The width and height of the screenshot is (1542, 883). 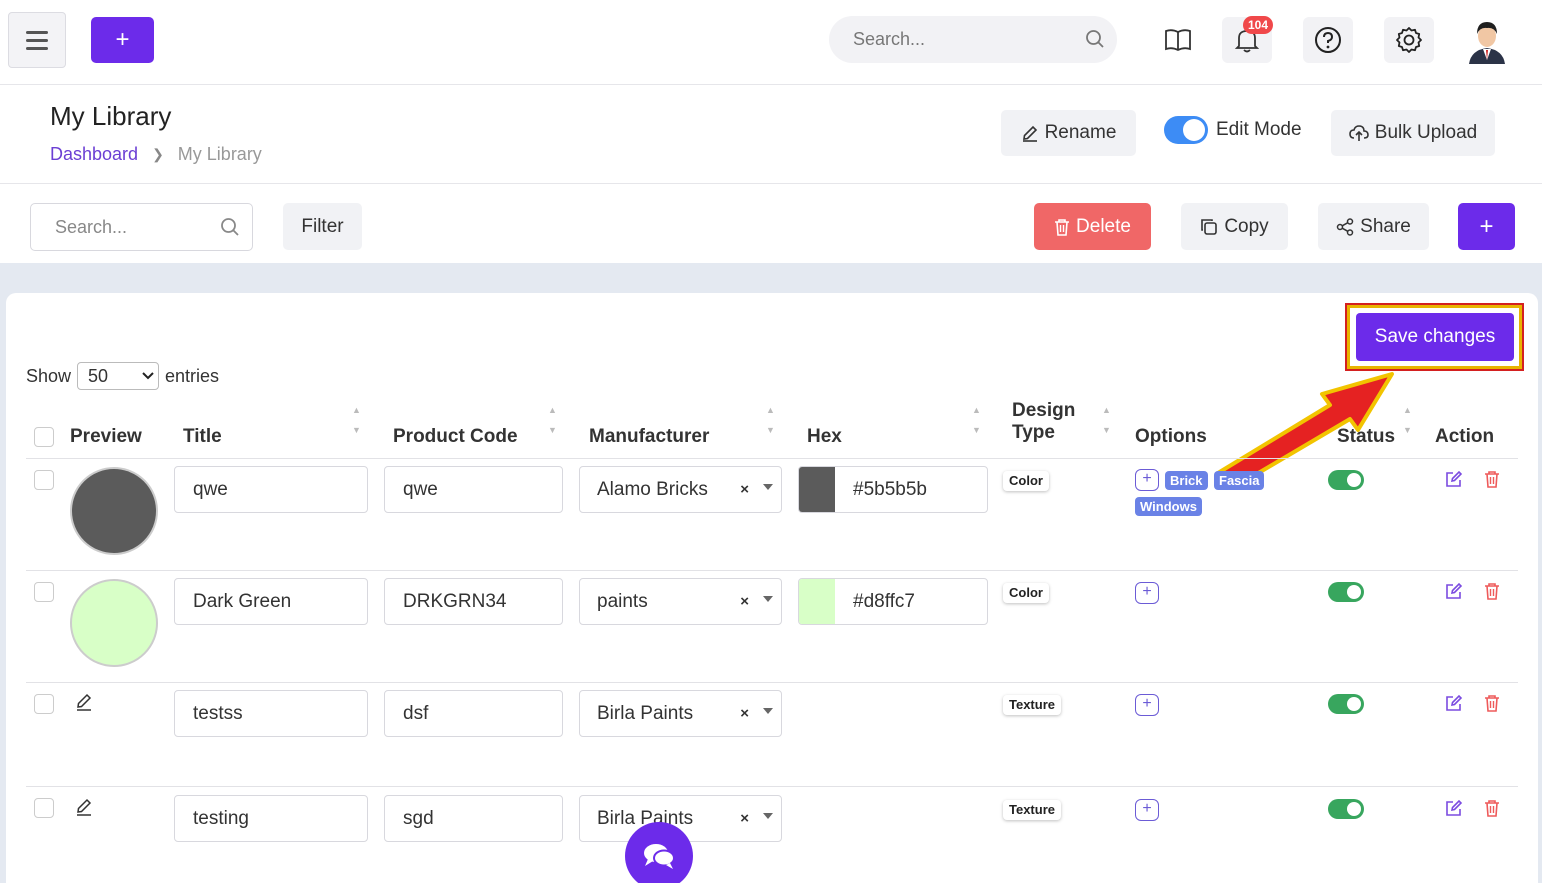 What do you see at coordinates (106, 437) in the screenshot?
I see `column-preview: Preview` at bounding box center [106, 437].